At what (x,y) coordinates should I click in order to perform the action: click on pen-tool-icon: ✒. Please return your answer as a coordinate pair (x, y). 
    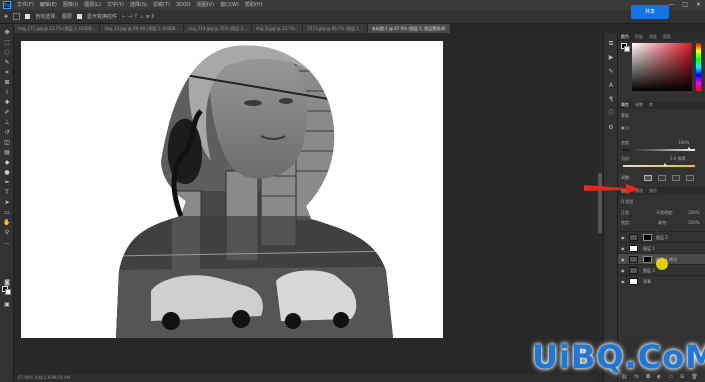
    Looking at the image, I should click on (7, 183).